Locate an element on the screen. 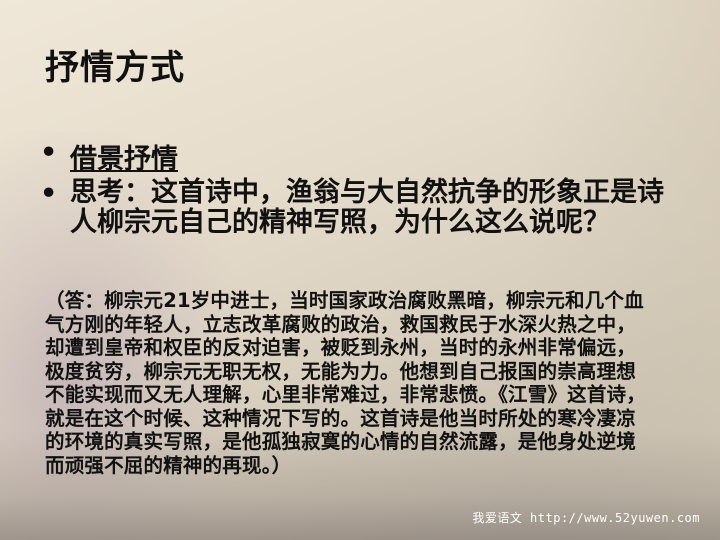  slide-title: 抒情方式 is located at coordinates (115, 68).